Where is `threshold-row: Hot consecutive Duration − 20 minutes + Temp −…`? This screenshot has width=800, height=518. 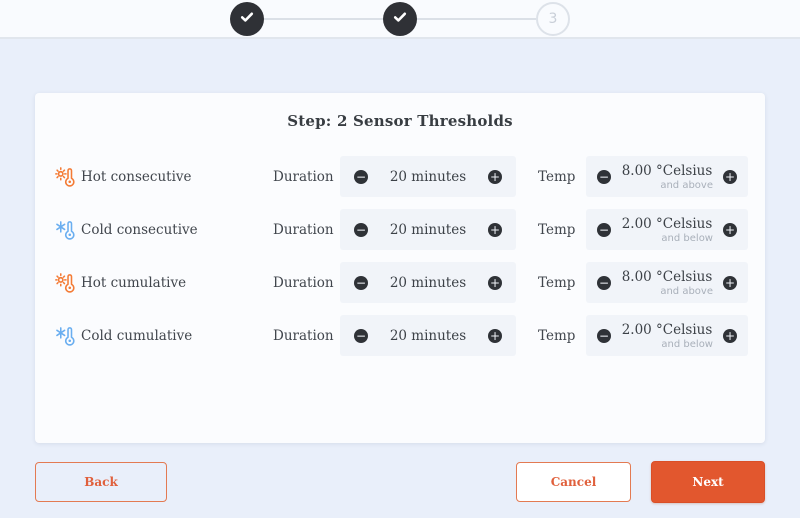
threshold-row: Hot consecutive Duration − 20 minutes + Temp −… is located at coordinates (400, 176).